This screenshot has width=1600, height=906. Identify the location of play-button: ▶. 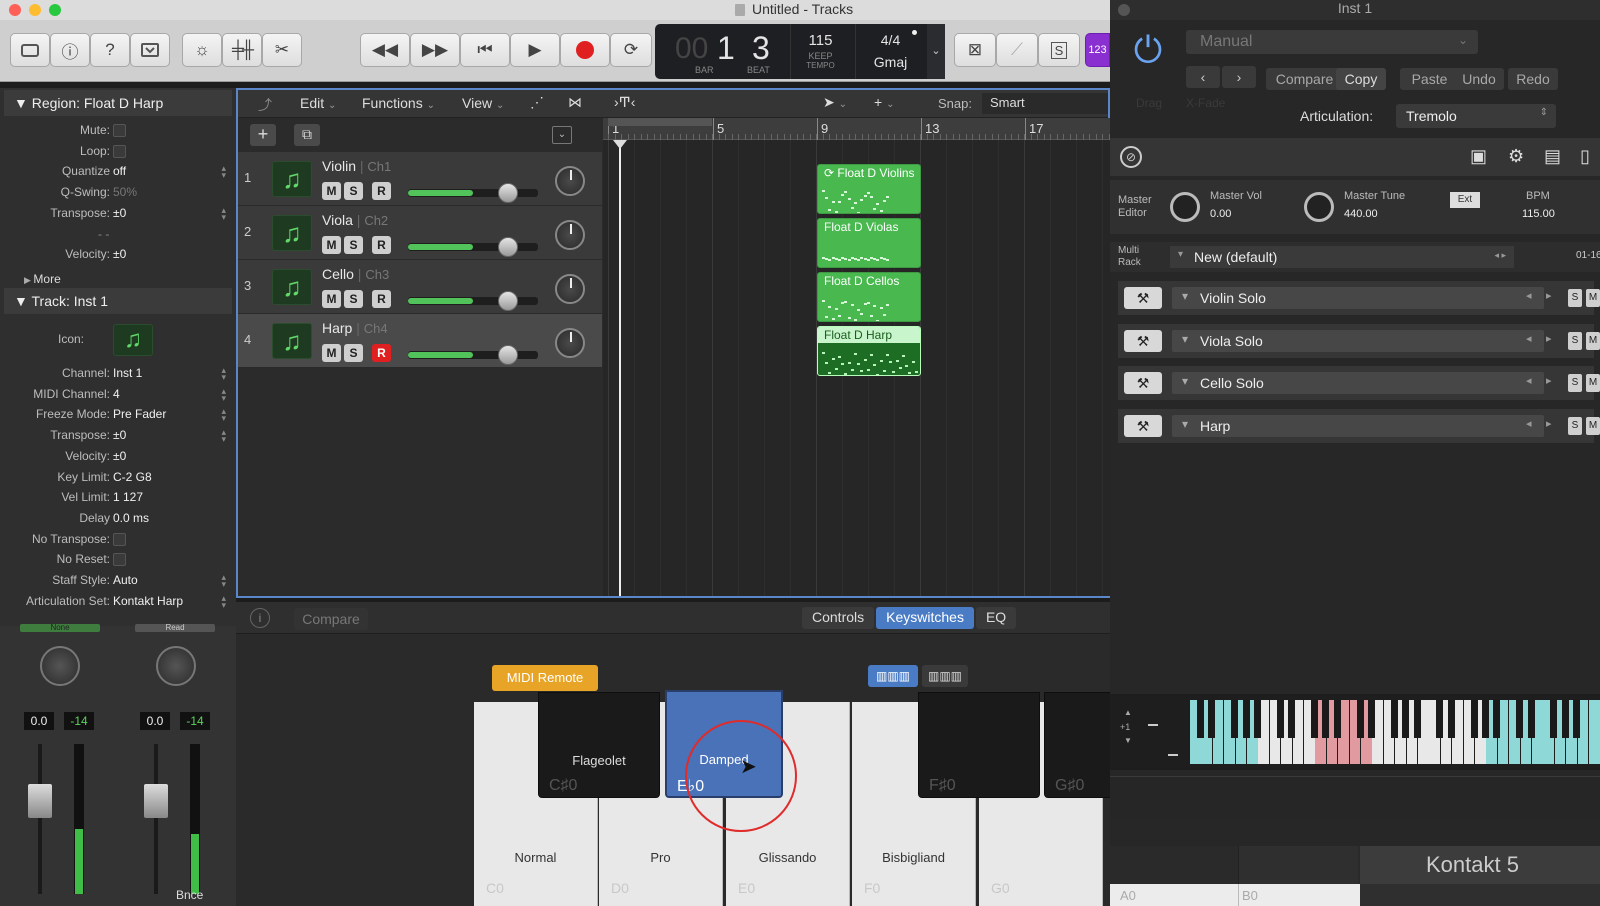
(535, 50).